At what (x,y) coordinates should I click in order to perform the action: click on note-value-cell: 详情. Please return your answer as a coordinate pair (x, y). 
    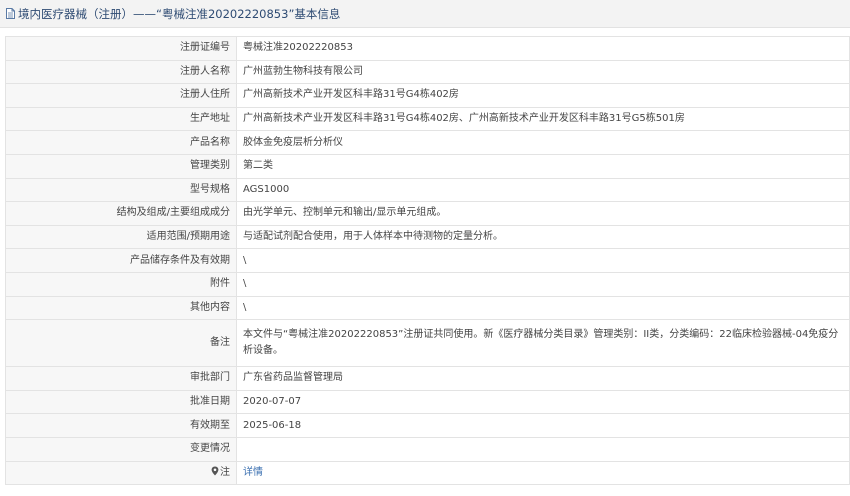
    Looking at the image, I should click on (543, 473).